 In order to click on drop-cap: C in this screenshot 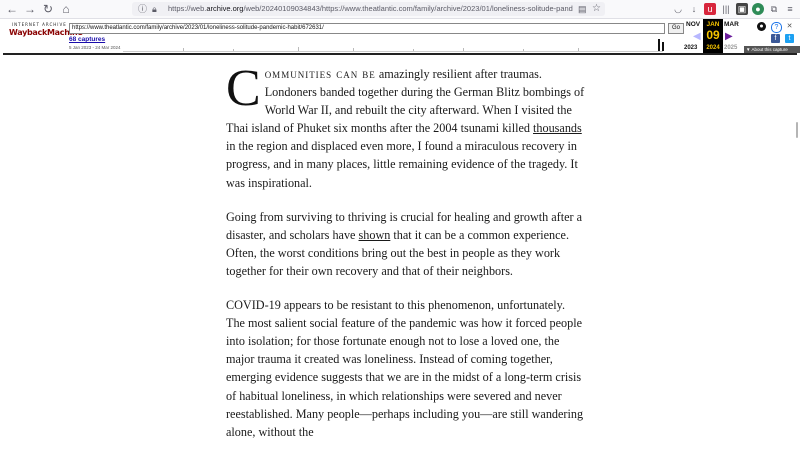, I will do `click(243, 88)`.